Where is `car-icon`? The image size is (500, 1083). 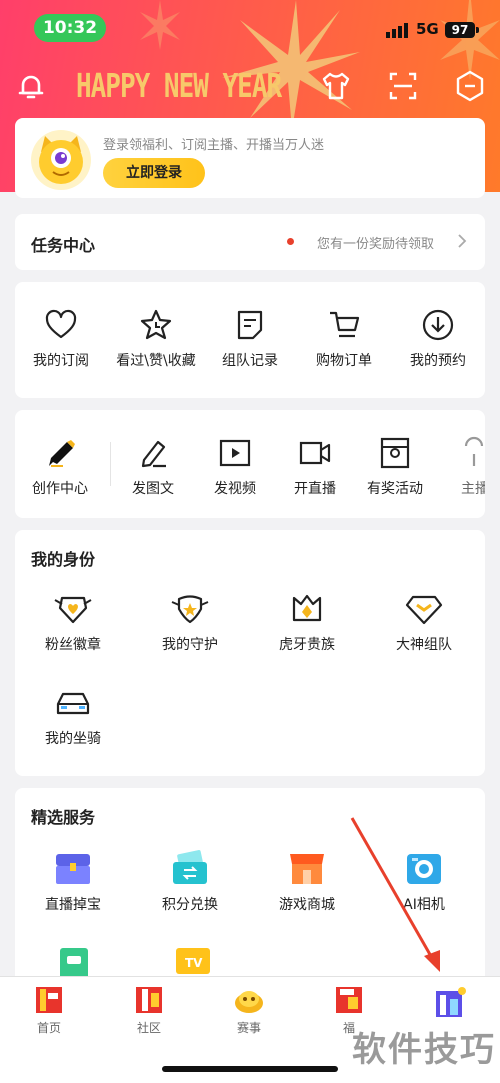
car-icon is located at coordinates (73, 703).